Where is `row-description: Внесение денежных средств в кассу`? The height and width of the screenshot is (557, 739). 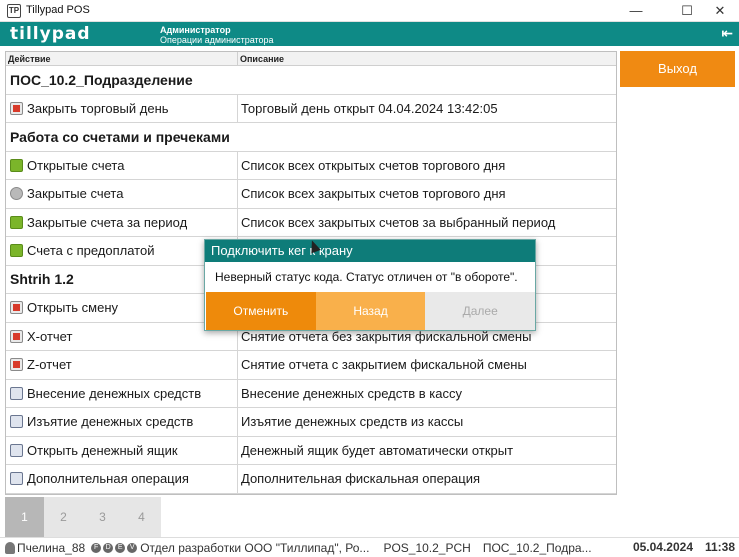 row-description: Внесение денежных средств в кассу is located at coordinates (351, 393).